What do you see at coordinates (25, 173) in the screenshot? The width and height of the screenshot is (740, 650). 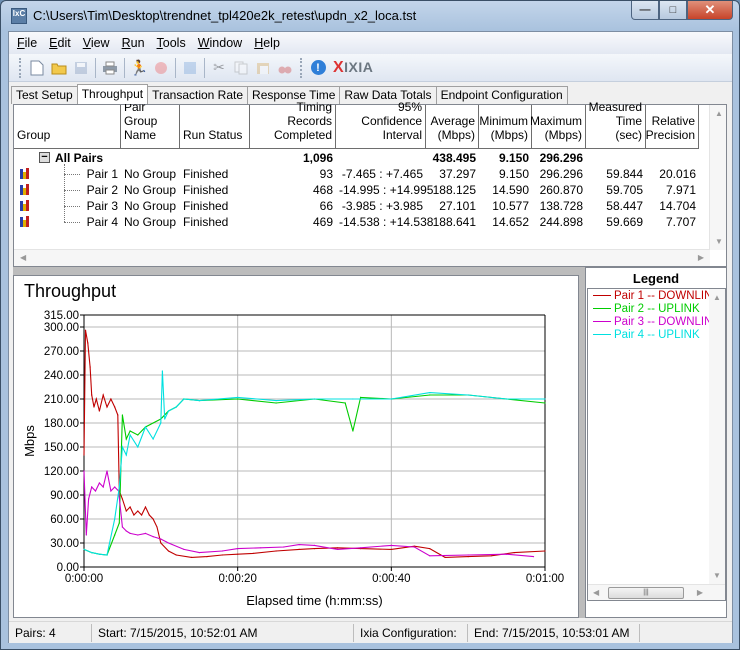 I see `pair-chart-icon` at bounding box center [25, 173].